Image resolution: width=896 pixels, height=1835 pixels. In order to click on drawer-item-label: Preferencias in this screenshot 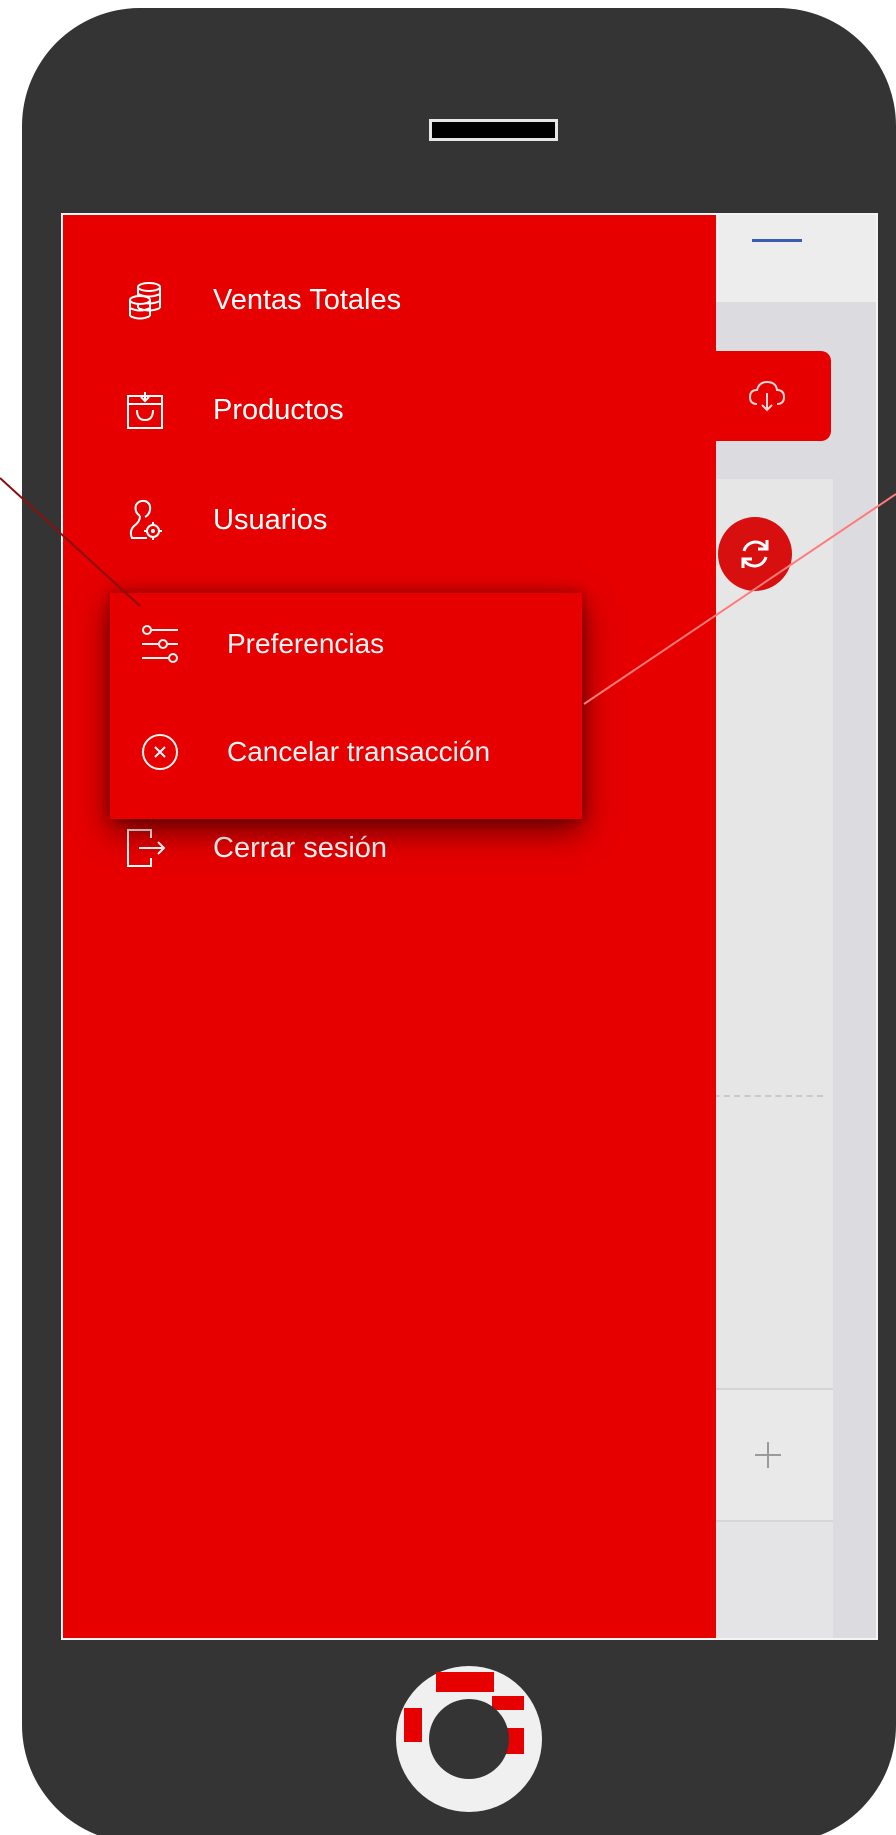, I will do `click(306, 643)`.